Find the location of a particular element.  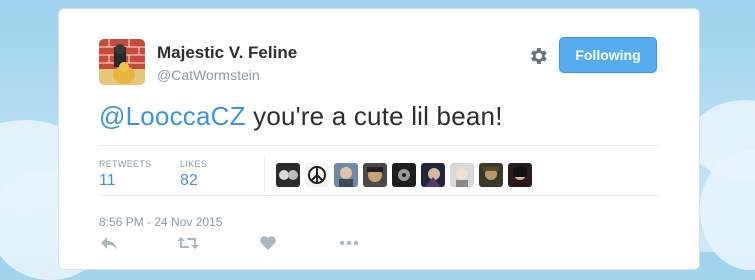

gear-icon is located at coordinates (538, 56).